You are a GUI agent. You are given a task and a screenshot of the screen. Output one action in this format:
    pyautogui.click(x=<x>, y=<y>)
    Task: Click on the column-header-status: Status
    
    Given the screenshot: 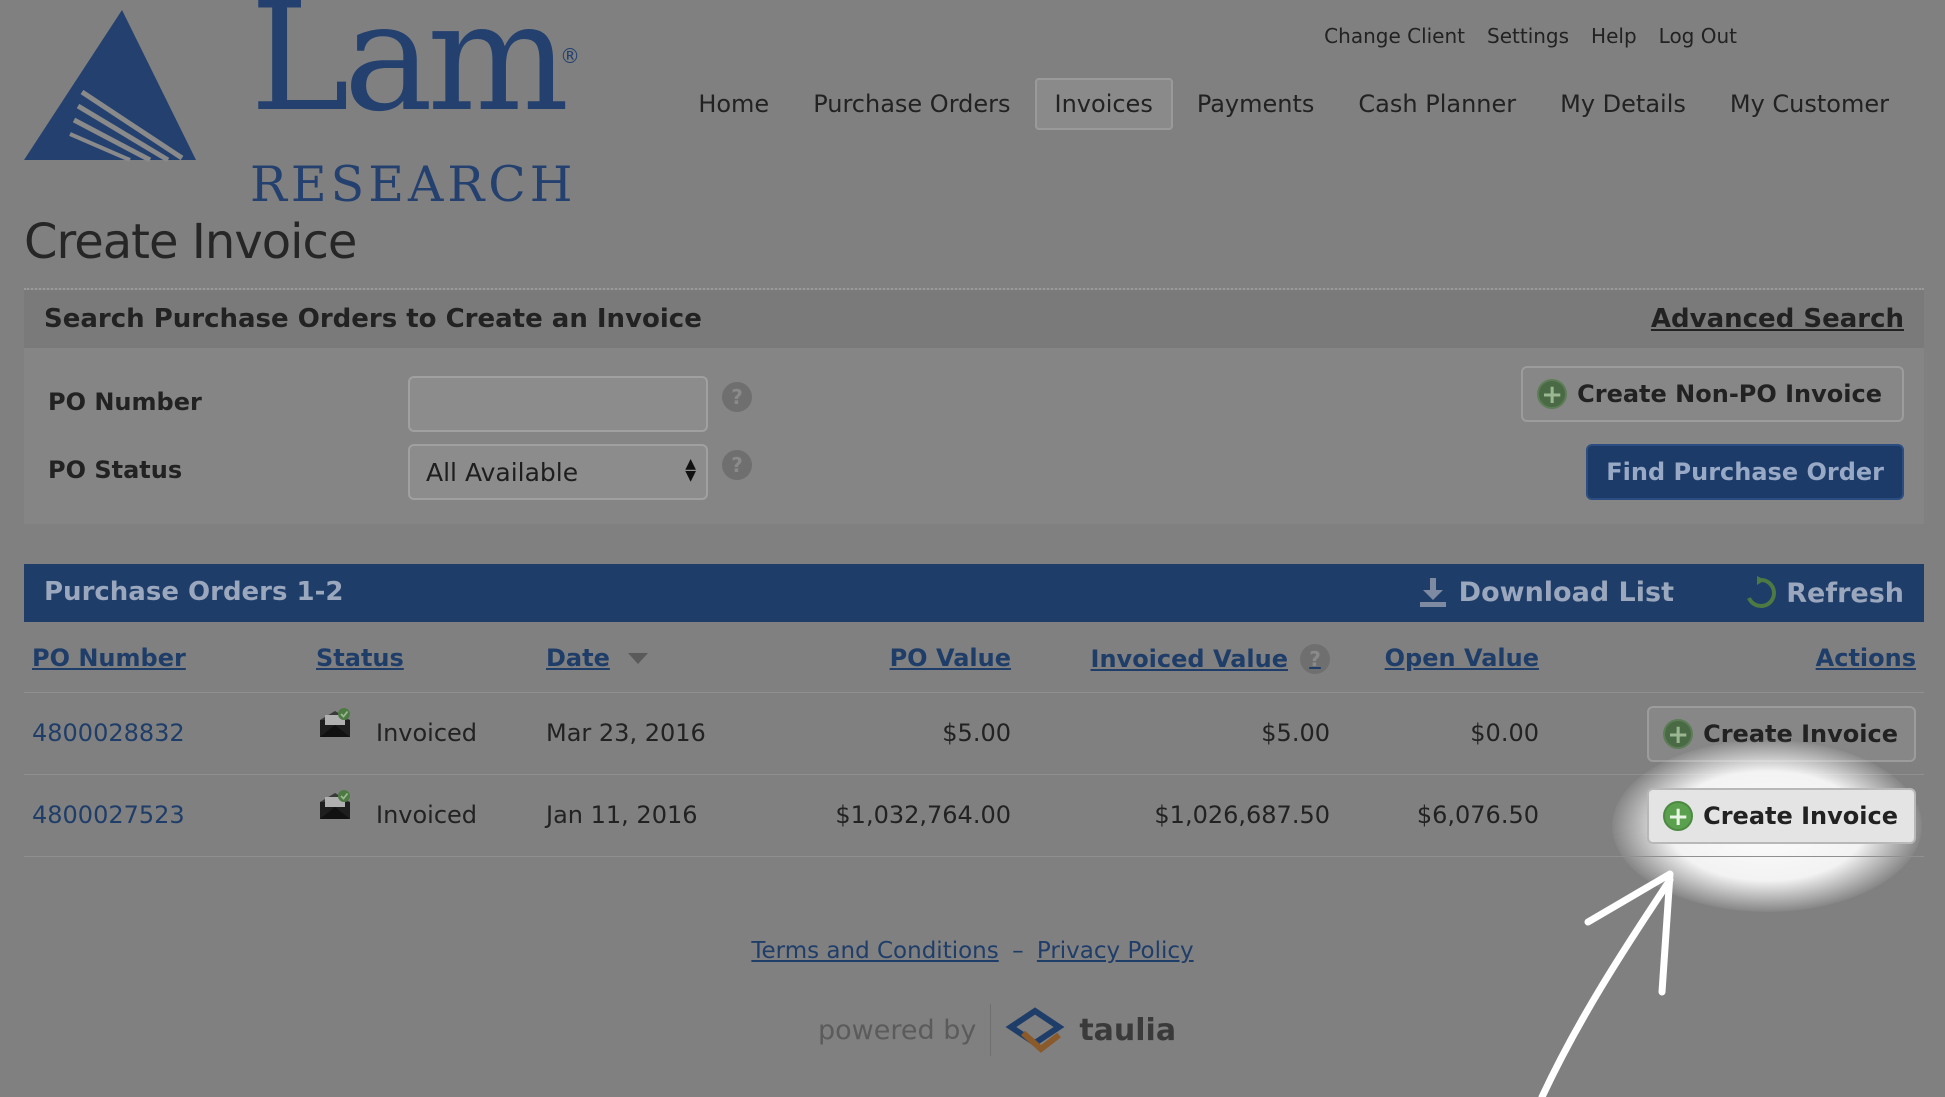 What is the action you would take?
    pyautogui.click(x=360, y=658)
    